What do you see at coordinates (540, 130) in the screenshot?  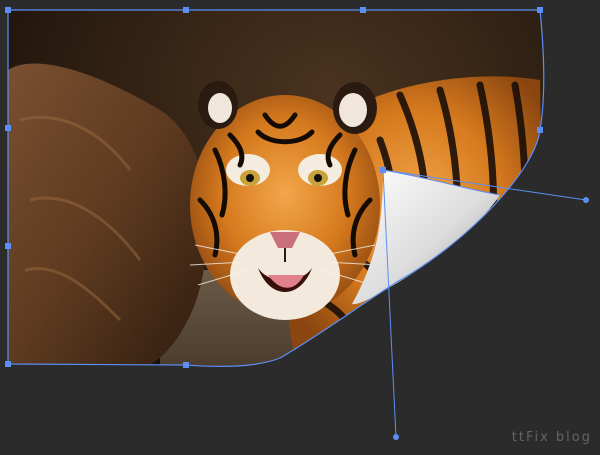 I see `anchor-point-right` at bounding box center [540, 130].